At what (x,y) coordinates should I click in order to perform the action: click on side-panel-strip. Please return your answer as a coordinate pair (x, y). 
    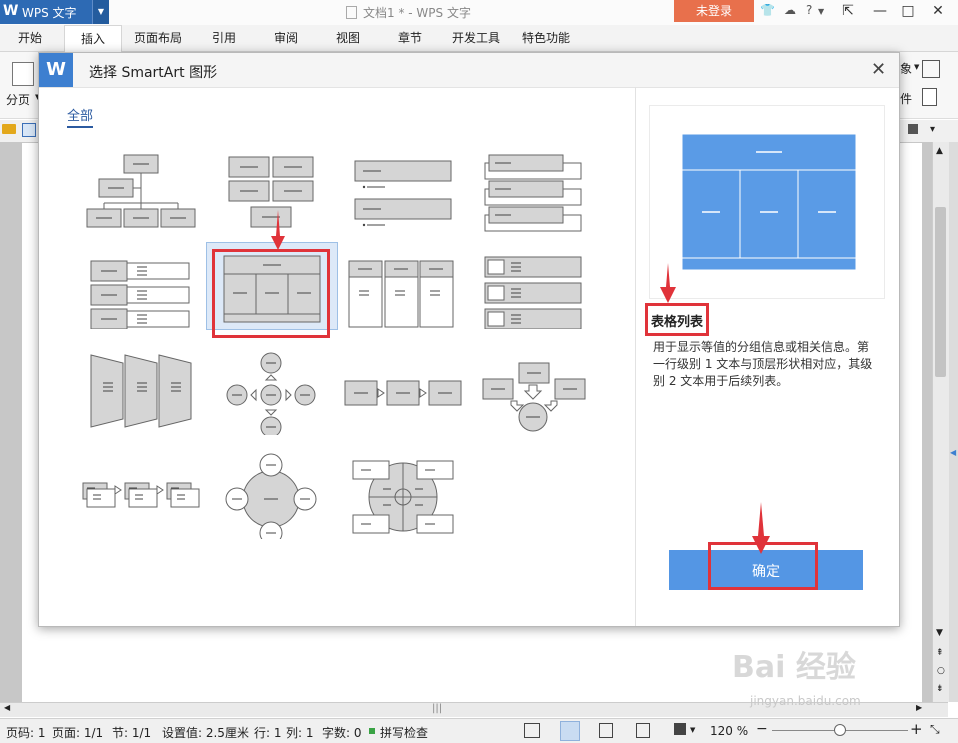
    Looking at the image, I should click on (953, 422).